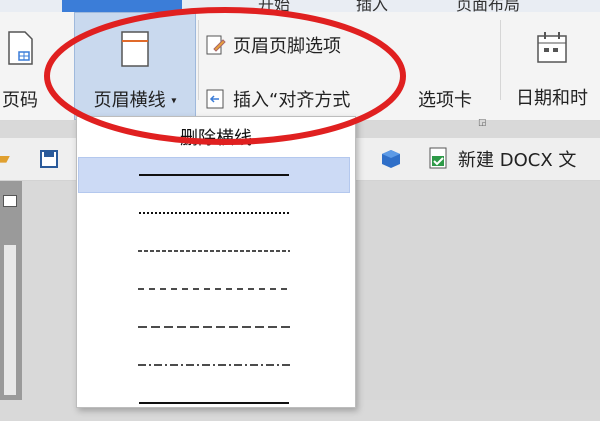  I want to click on new-doc-label: 新建 DOCX 文, so click(517, 159).